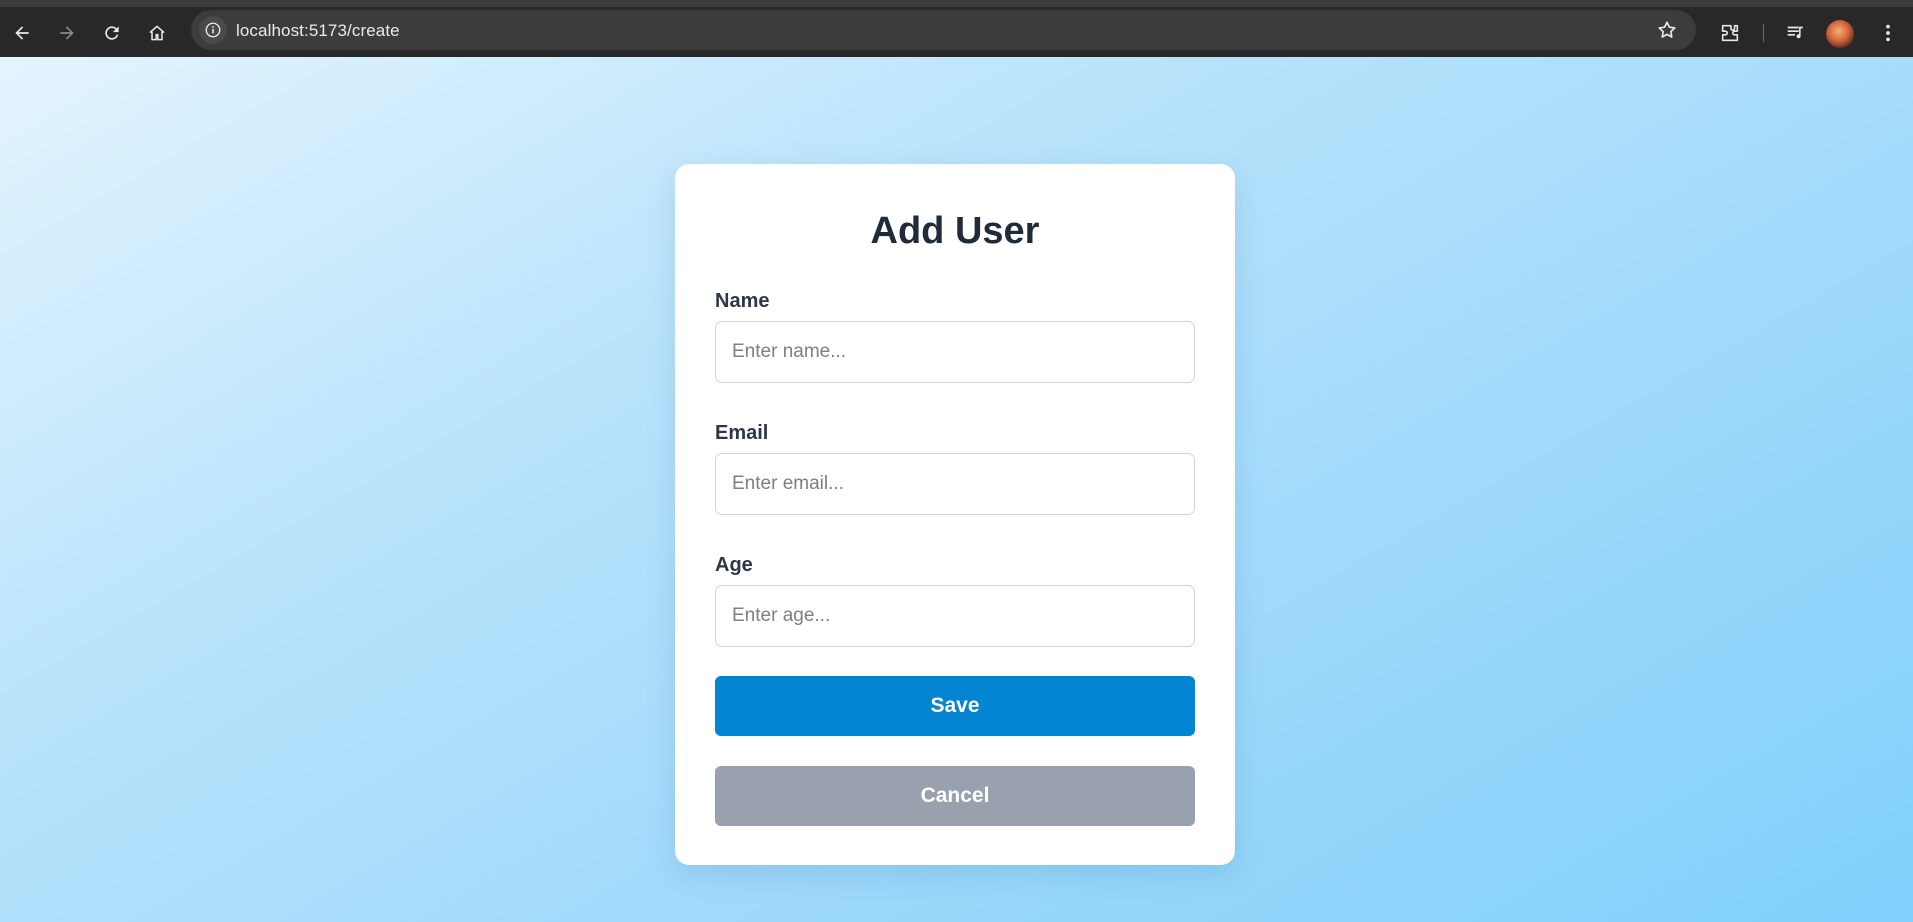 This screenshot has height=922, width=1913. I want to click on profile-avatar, so click(1840, 34).